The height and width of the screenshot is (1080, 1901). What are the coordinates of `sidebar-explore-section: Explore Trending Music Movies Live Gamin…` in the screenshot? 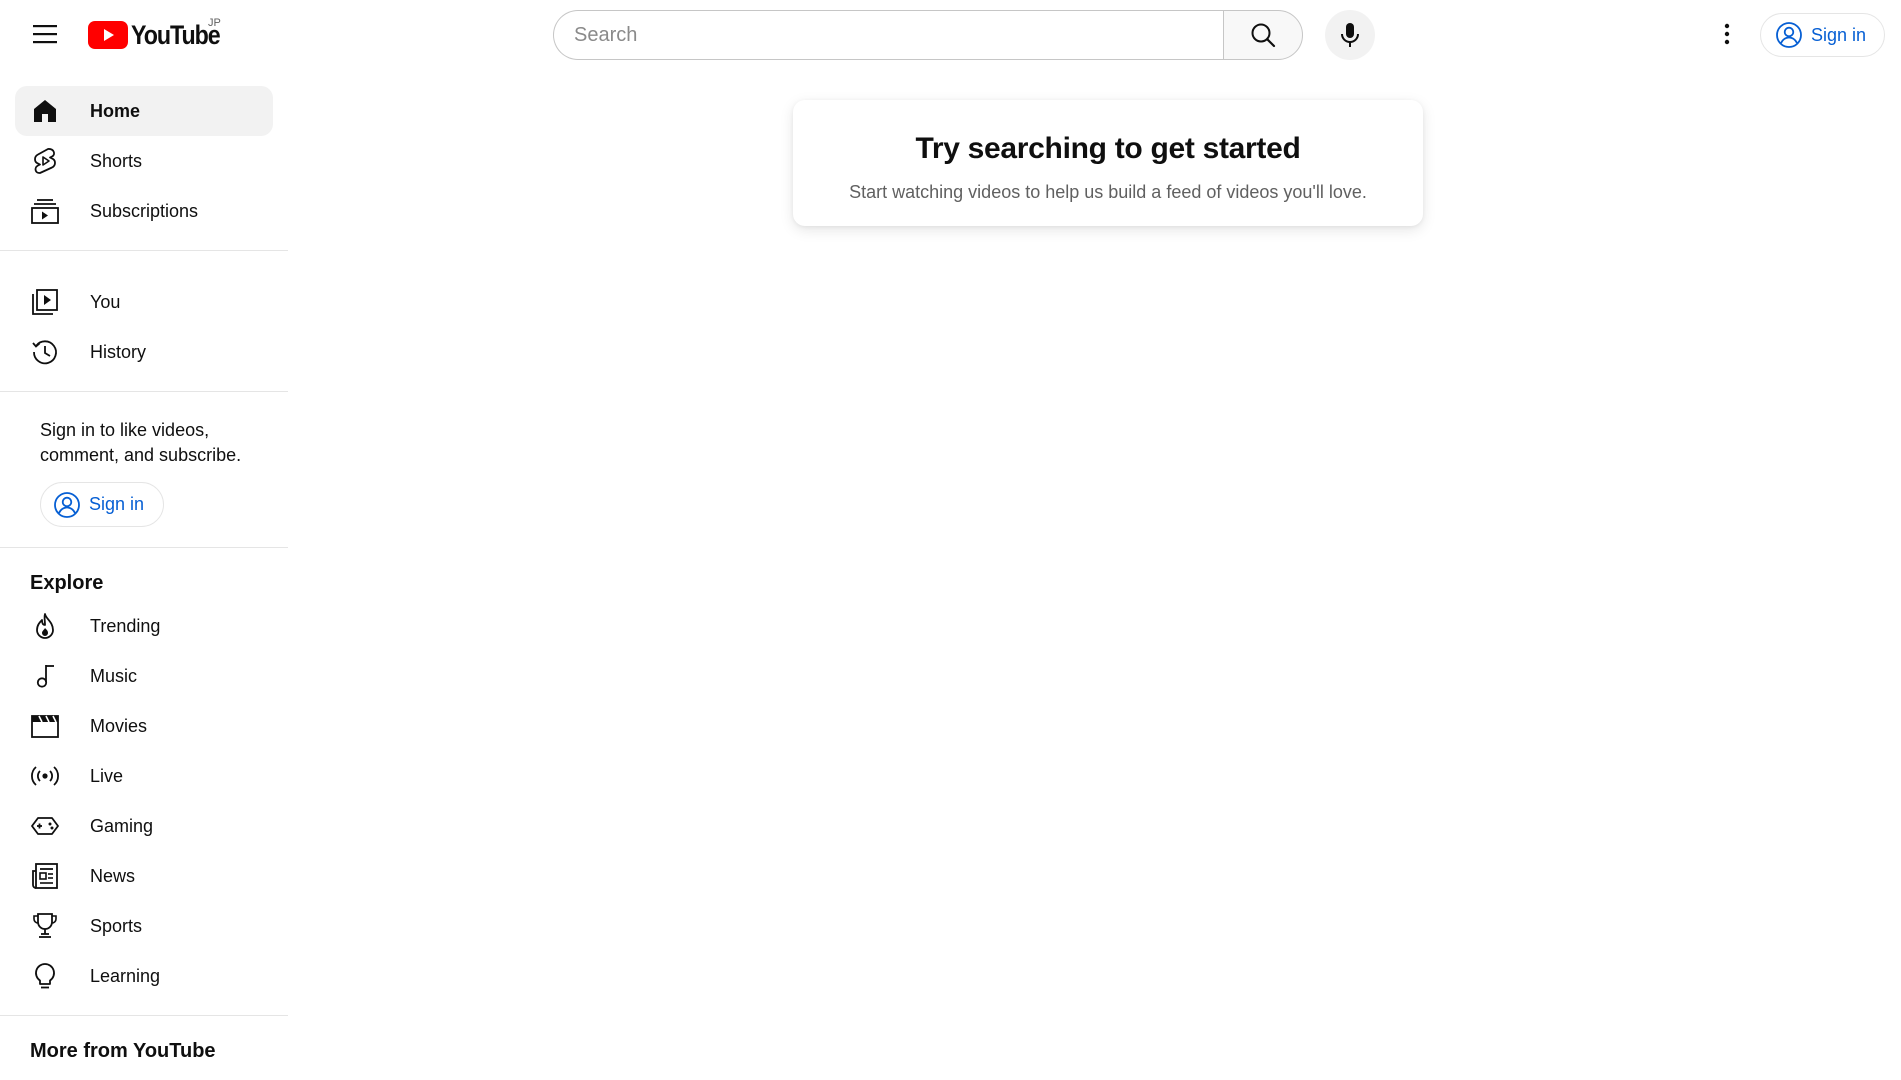 It's located at (144, 781).